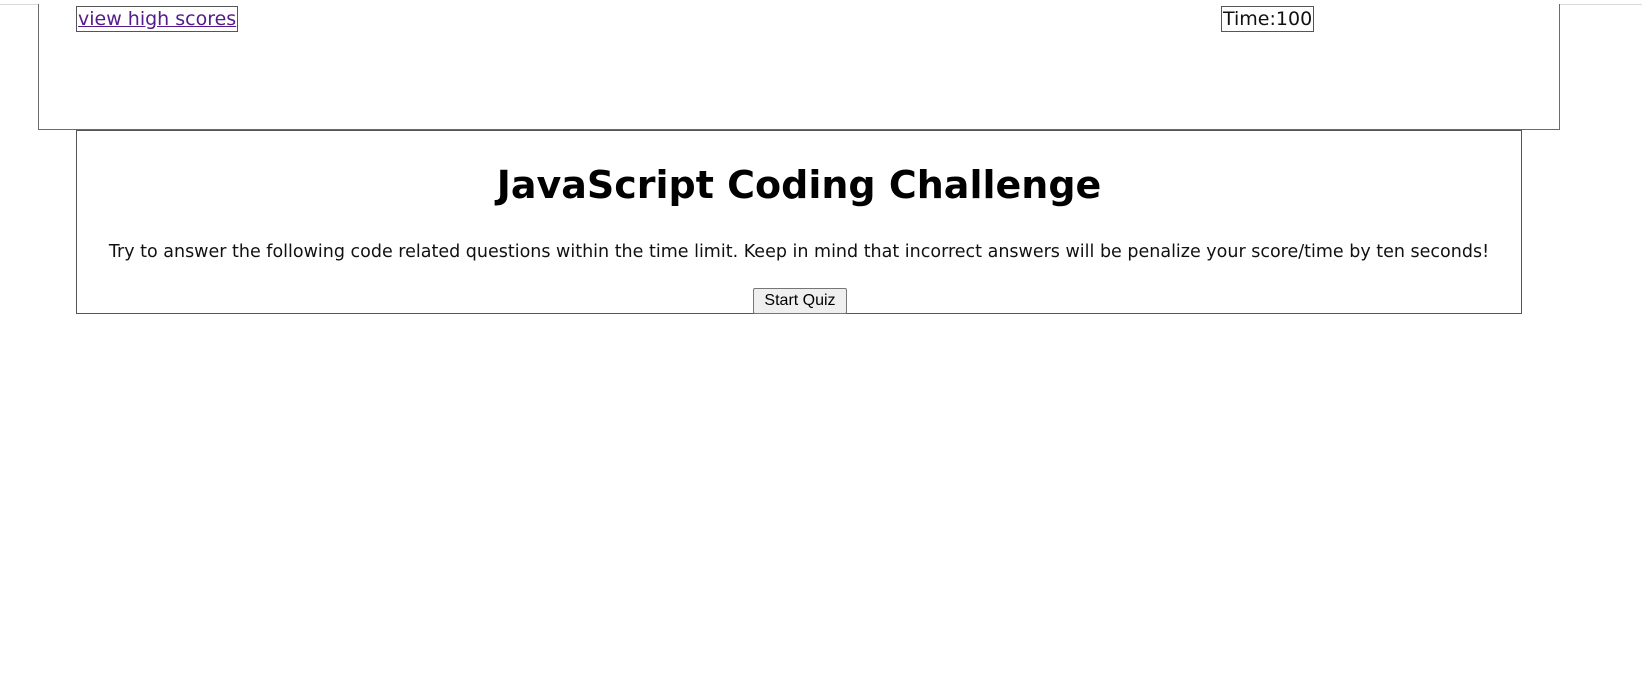  Describe the element at coordinates (1294, 19) in the screenshot. I see `timer-value: 100` at that location.